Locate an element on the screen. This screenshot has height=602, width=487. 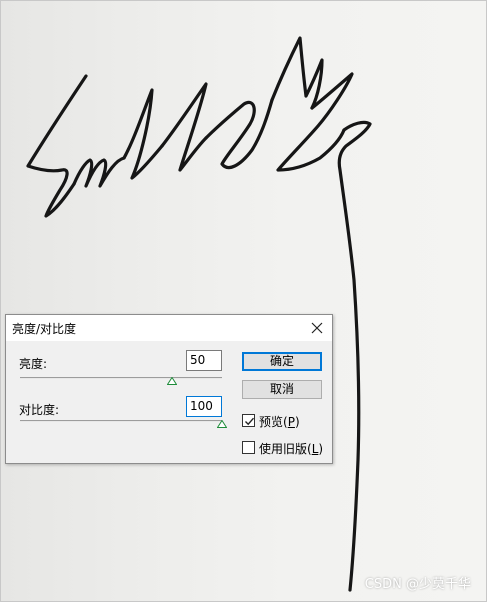
contrast-label: 对比度: is located at coordinates (39, 410).